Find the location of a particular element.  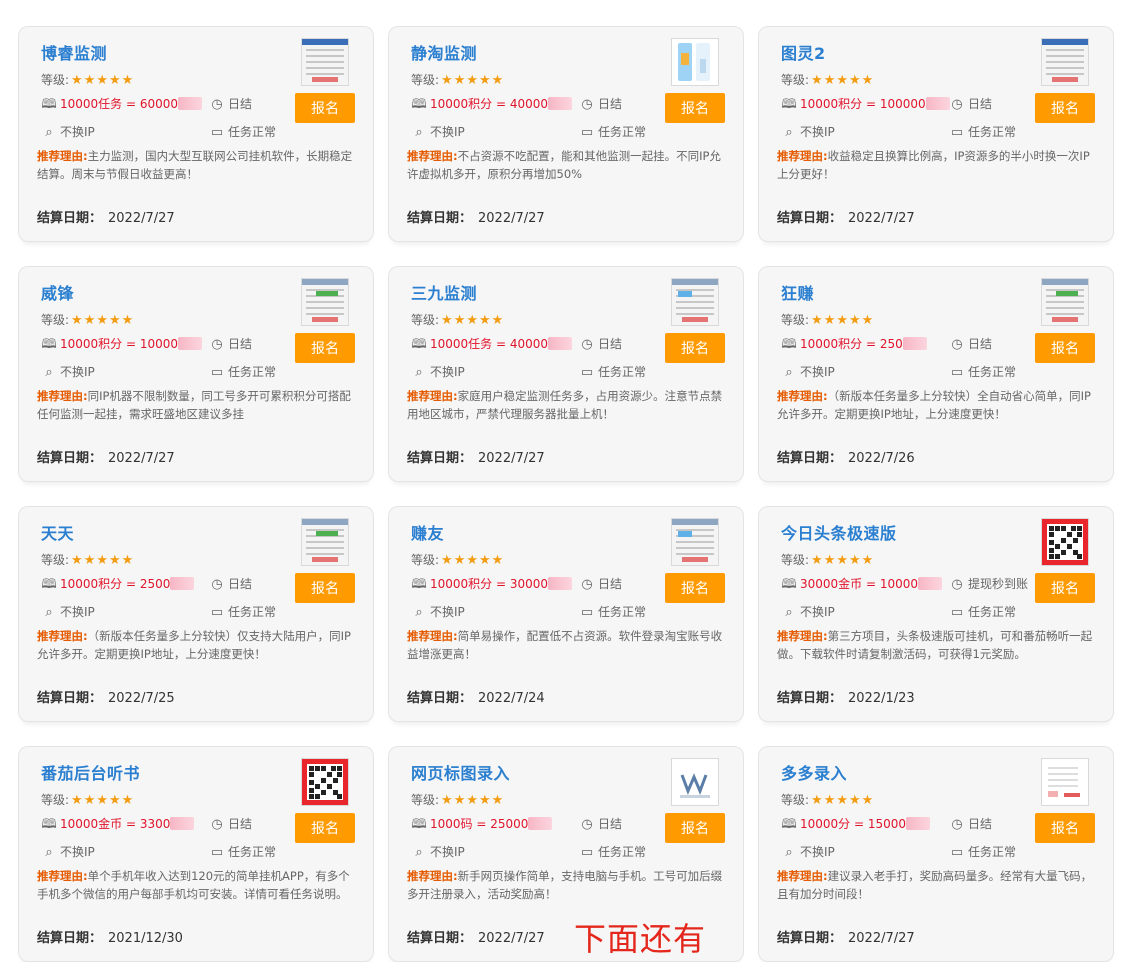

card-title: 网页标图录入 is located at coordinates (460, 772).